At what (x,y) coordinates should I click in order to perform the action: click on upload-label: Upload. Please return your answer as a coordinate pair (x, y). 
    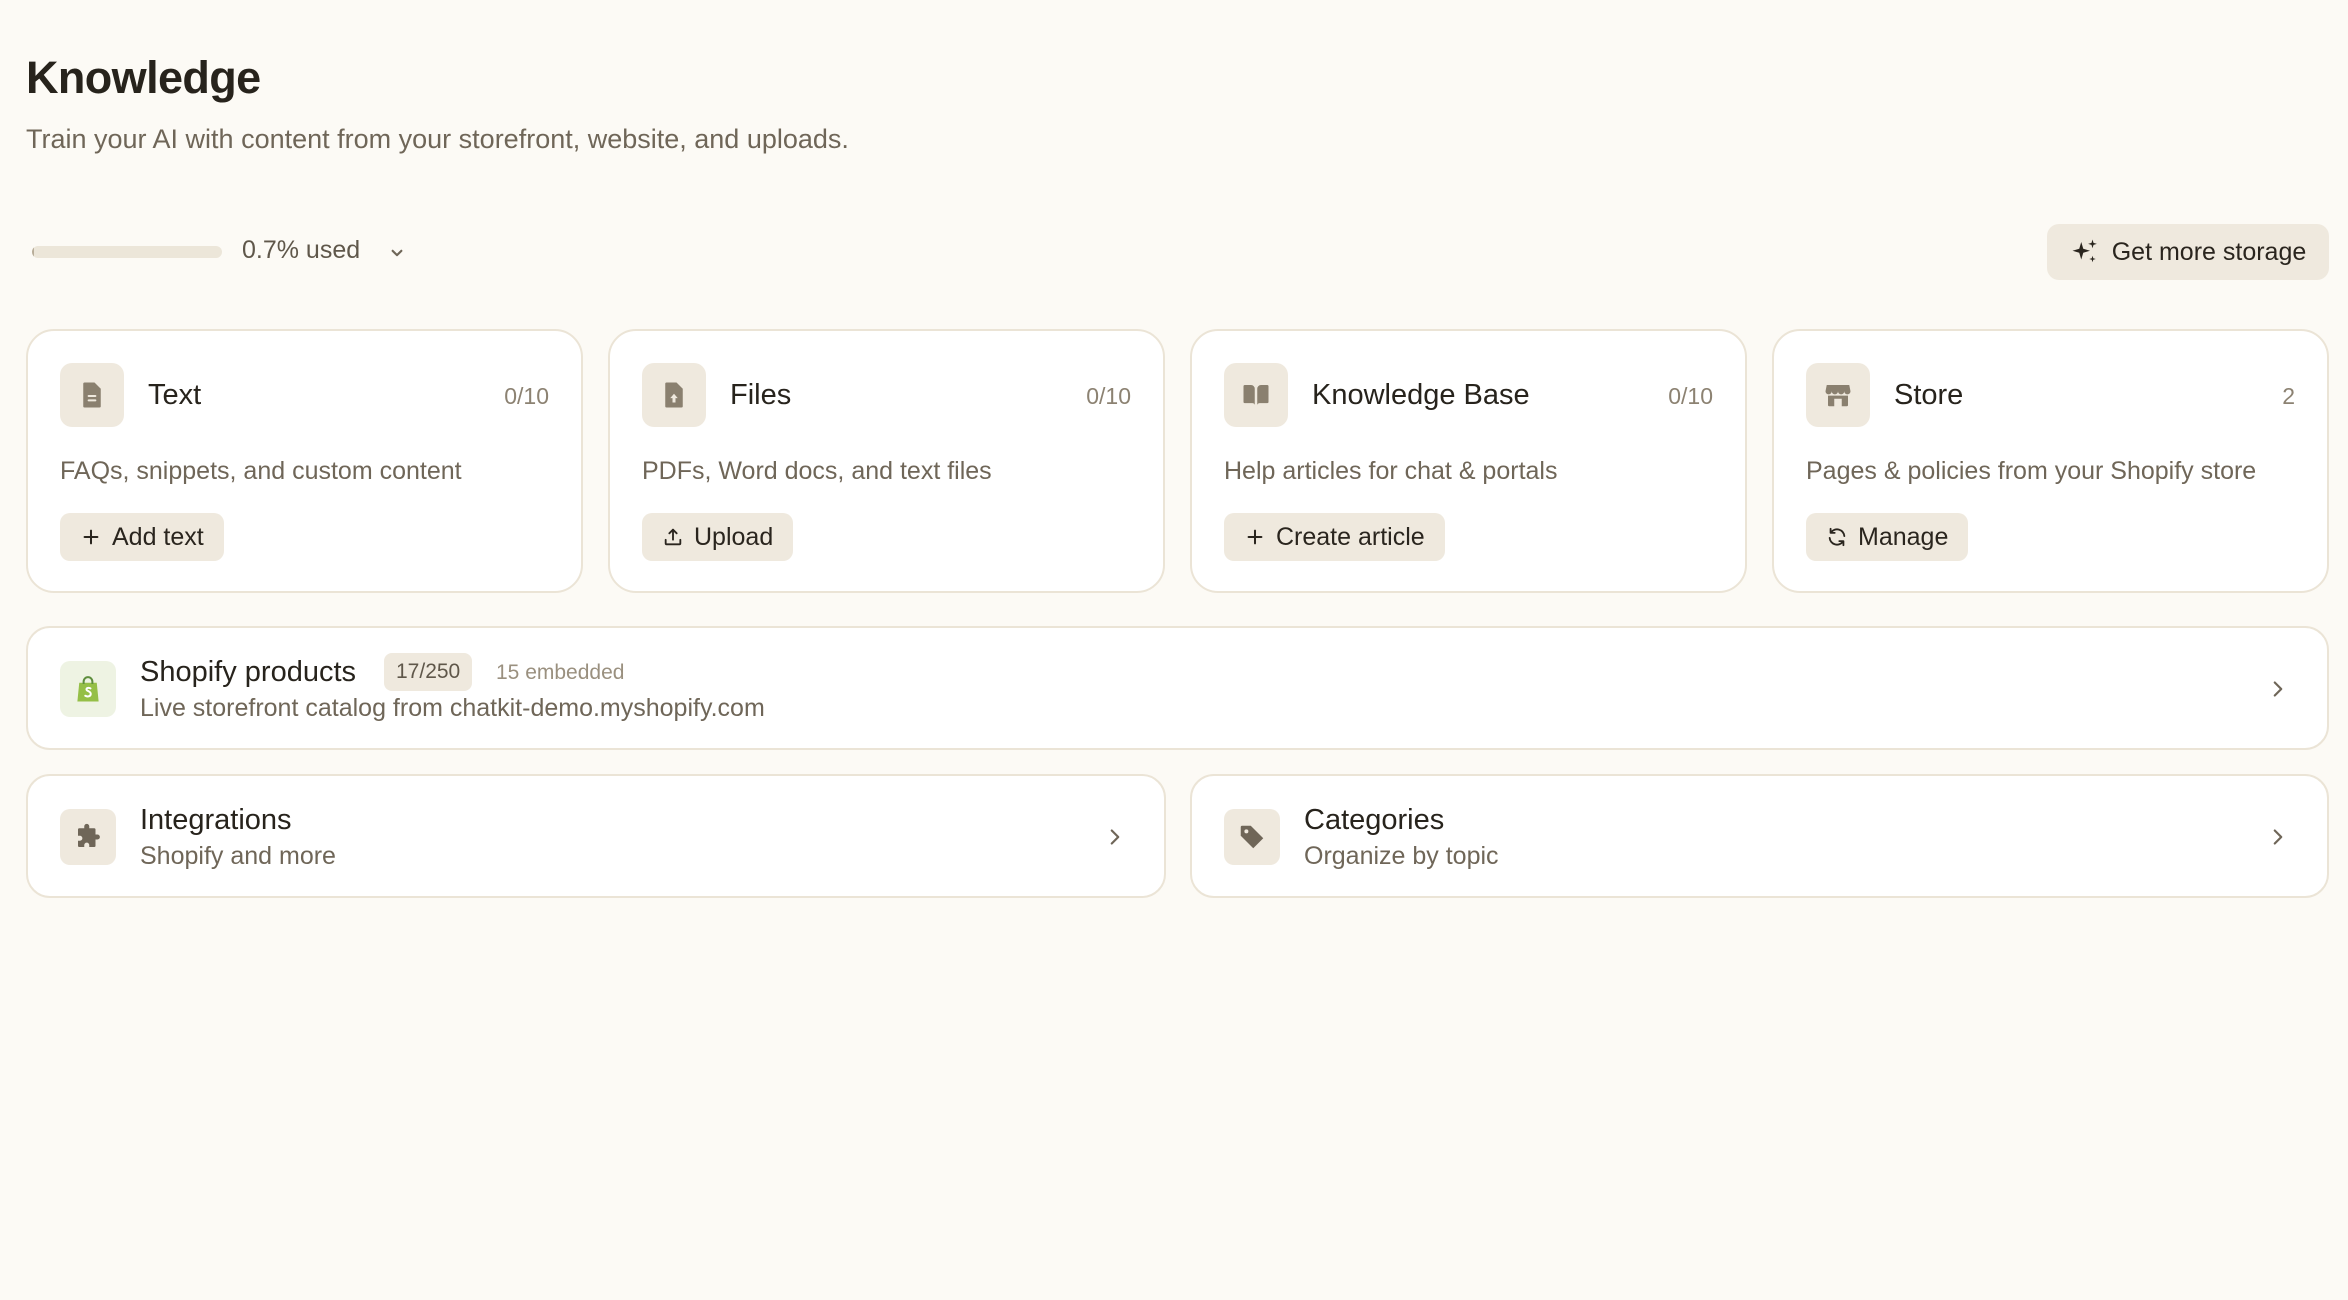
    Looking at the image, I should click on (734, 536).